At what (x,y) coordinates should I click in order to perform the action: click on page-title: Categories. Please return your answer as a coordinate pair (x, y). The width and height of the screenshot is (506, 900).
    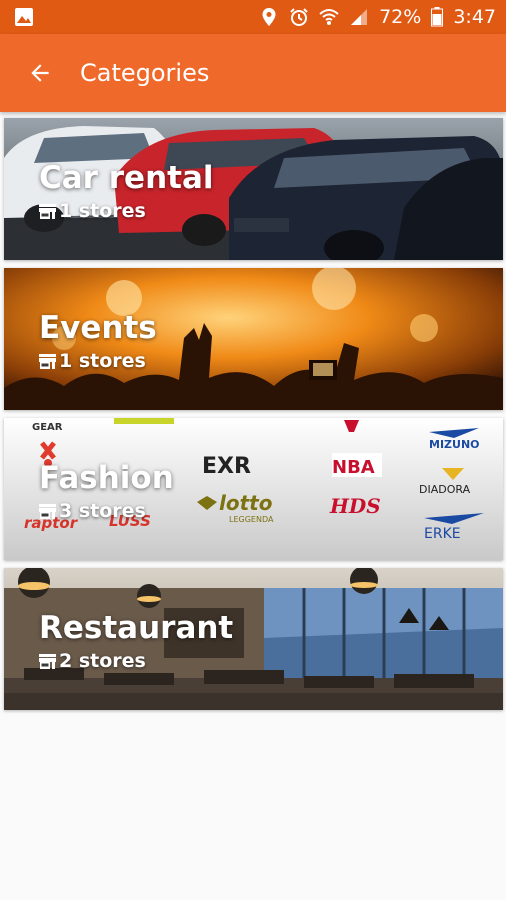
    Looking at the image, I should click on (145, 73).